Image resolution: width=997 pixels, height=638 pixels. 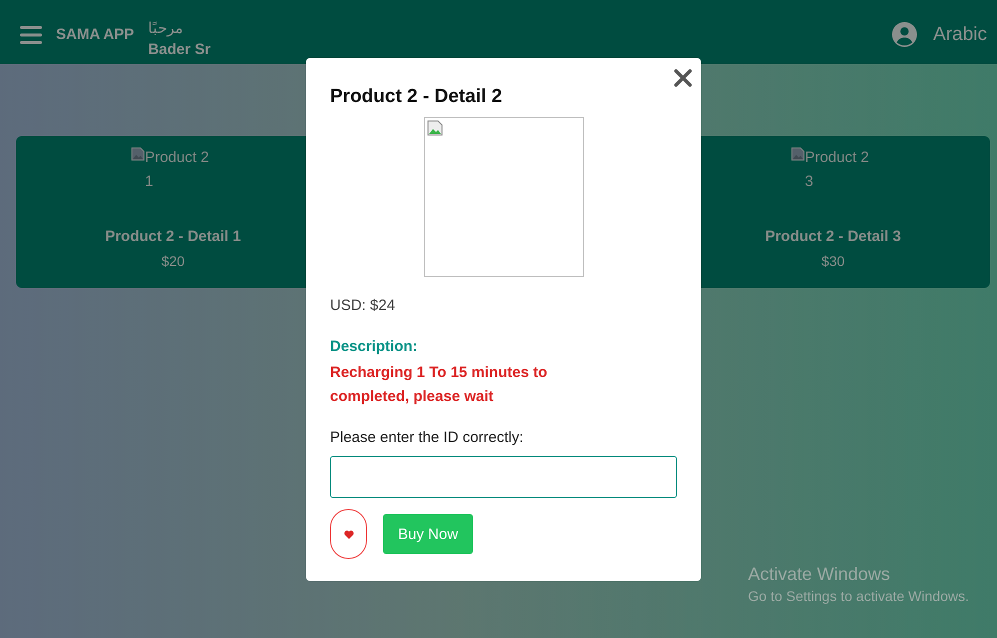 What do you see at coordinates (683, 78) in the screenshot?
I see `close-button` at bounding box center [683, 78].